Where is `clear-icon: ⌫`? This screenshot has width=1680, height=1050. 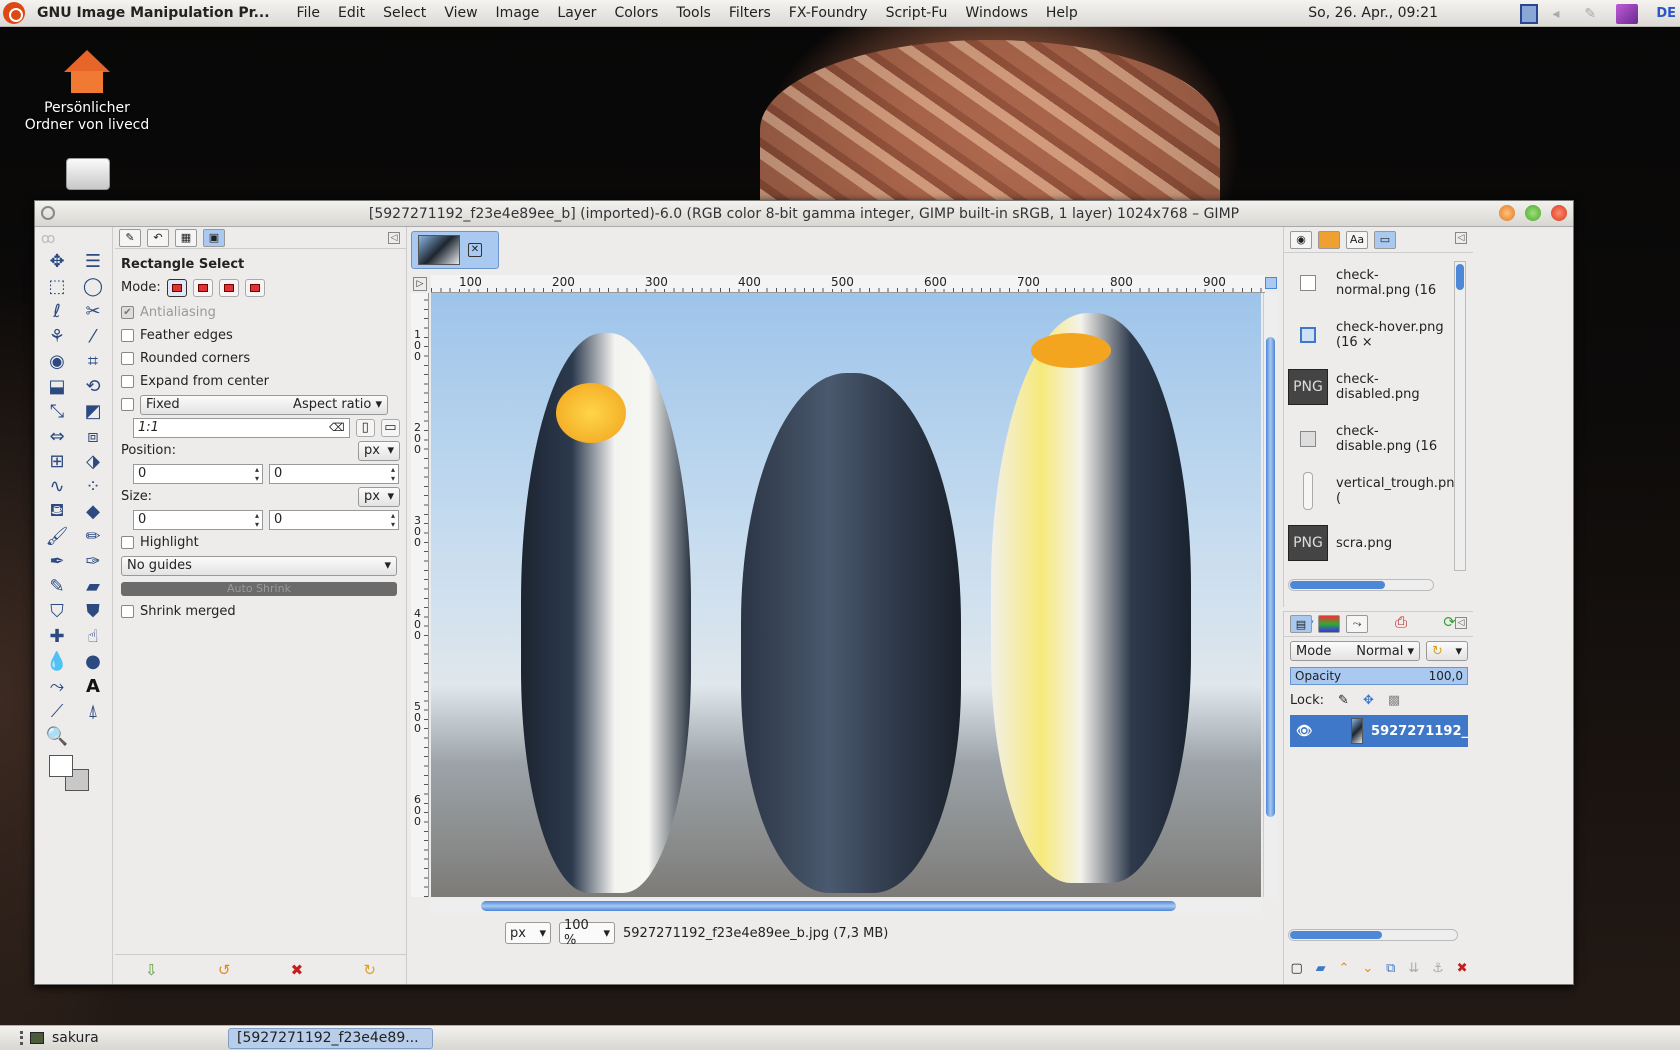
clear-icon: ⌫ is located at coordinates (337, 427).